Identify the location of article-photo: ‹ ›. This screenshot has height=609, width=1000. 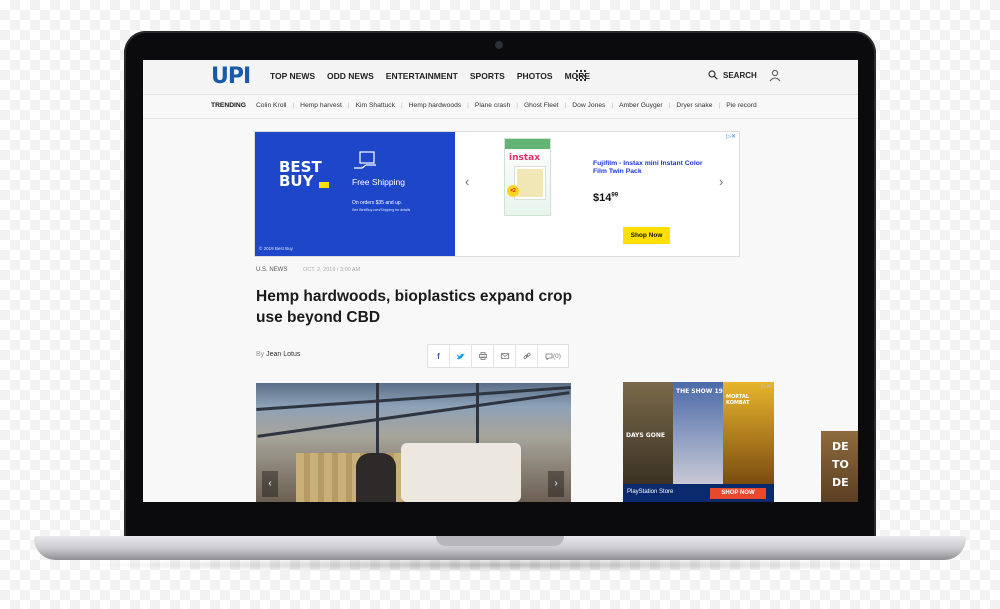
(413, 442).